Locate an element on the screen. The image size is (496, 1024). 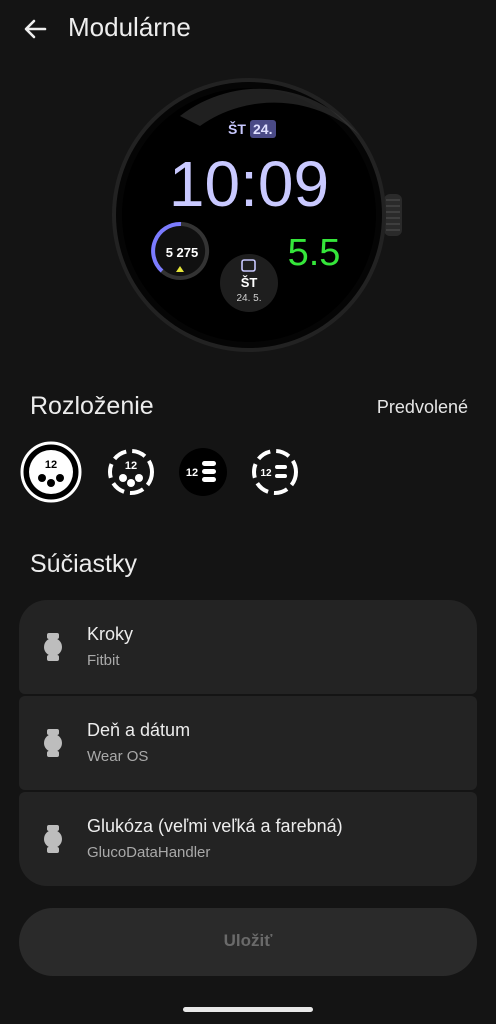
watch-day: ŠT is located at coordinates (237, 128).